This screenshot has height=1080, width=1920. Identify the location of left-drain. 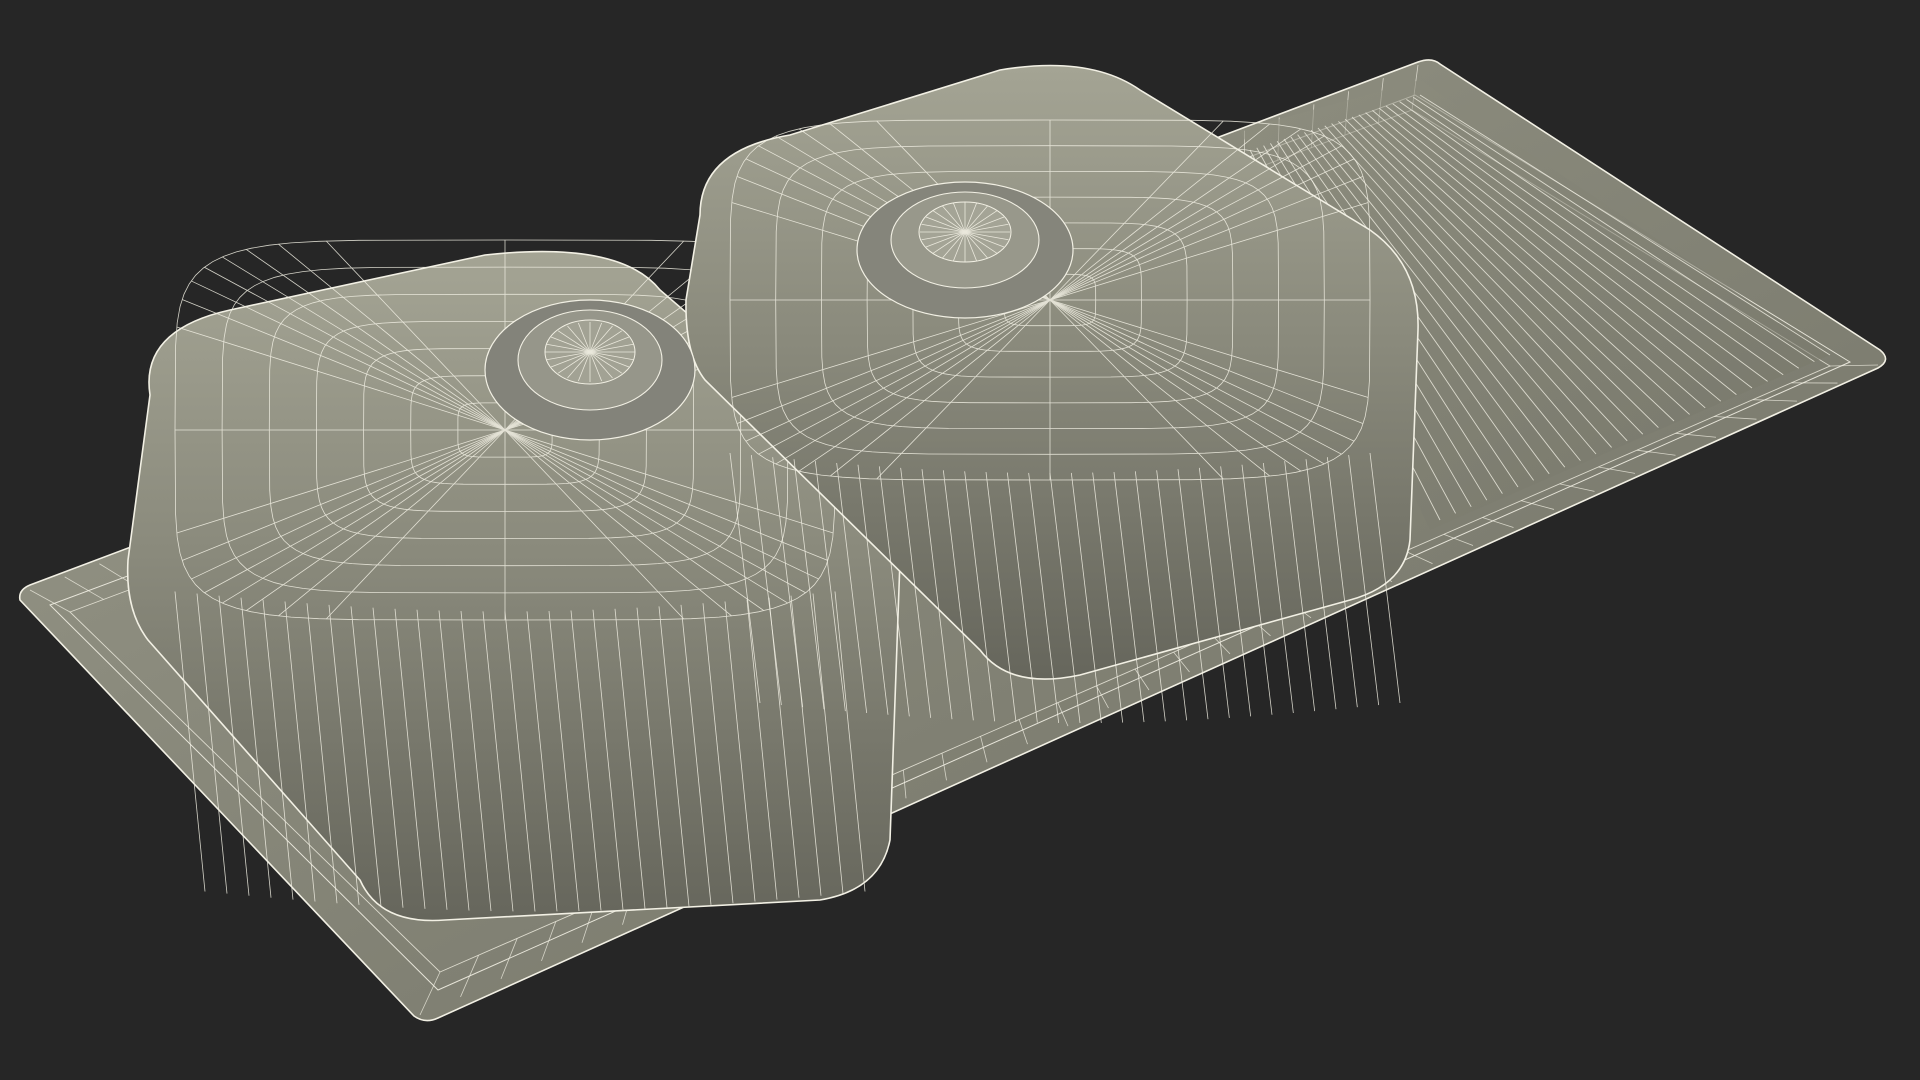
(590, 370).